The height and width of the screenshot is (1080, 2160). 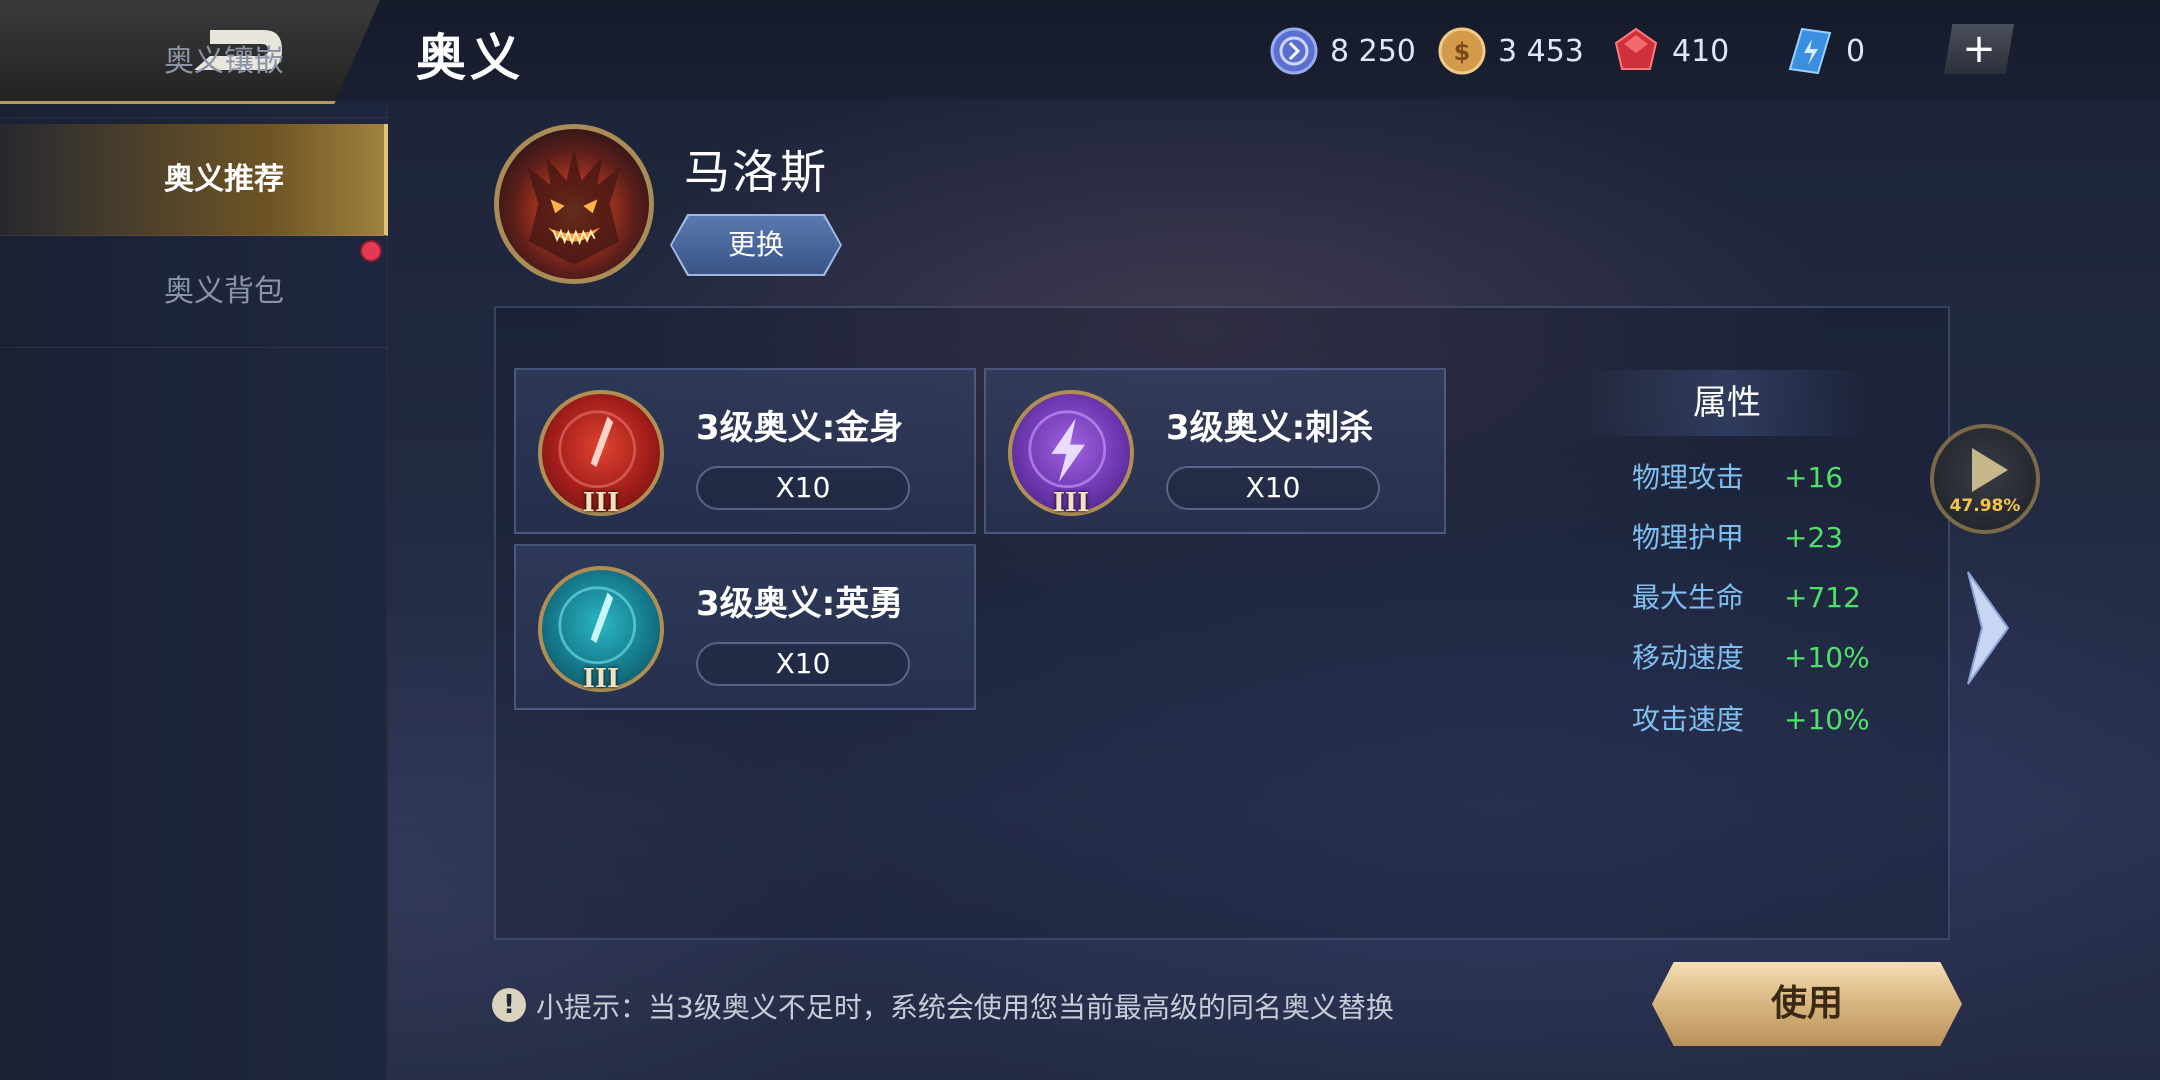 I want to click on rune-card: III 3级奥义:刺杀 X10, so click(x=1215, y=451).